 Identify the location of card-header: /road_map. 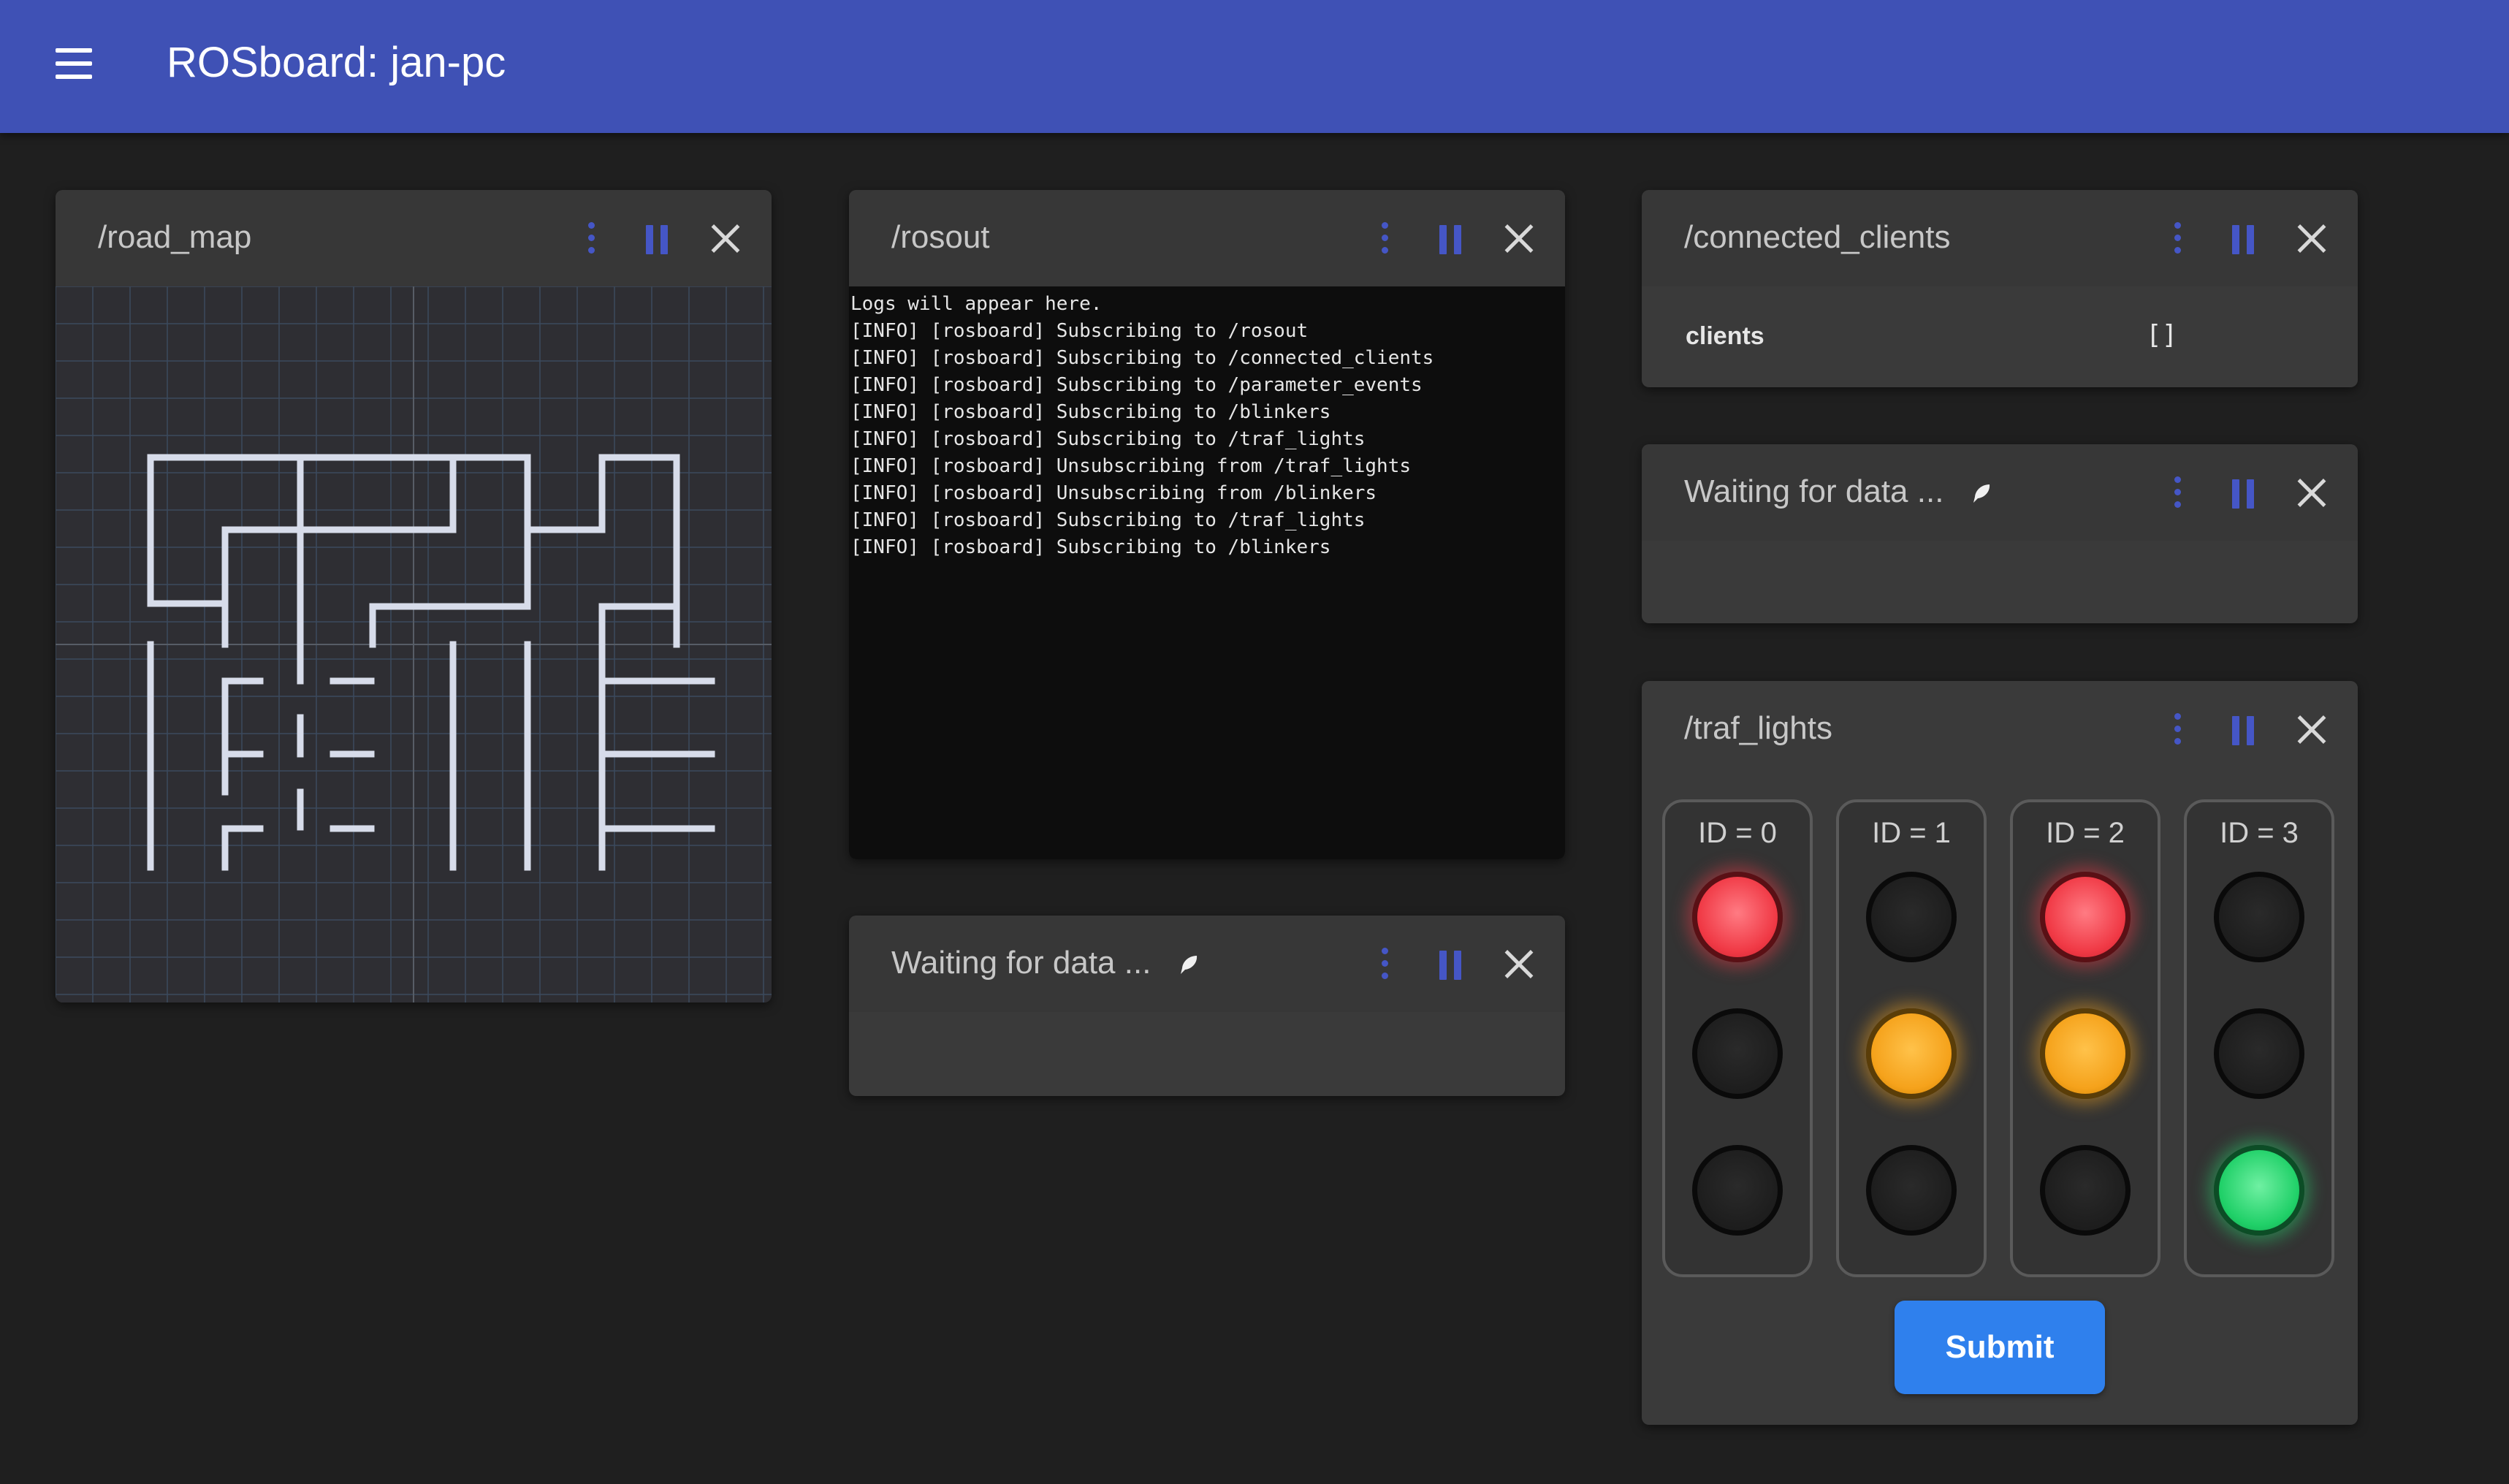
(414, 238).